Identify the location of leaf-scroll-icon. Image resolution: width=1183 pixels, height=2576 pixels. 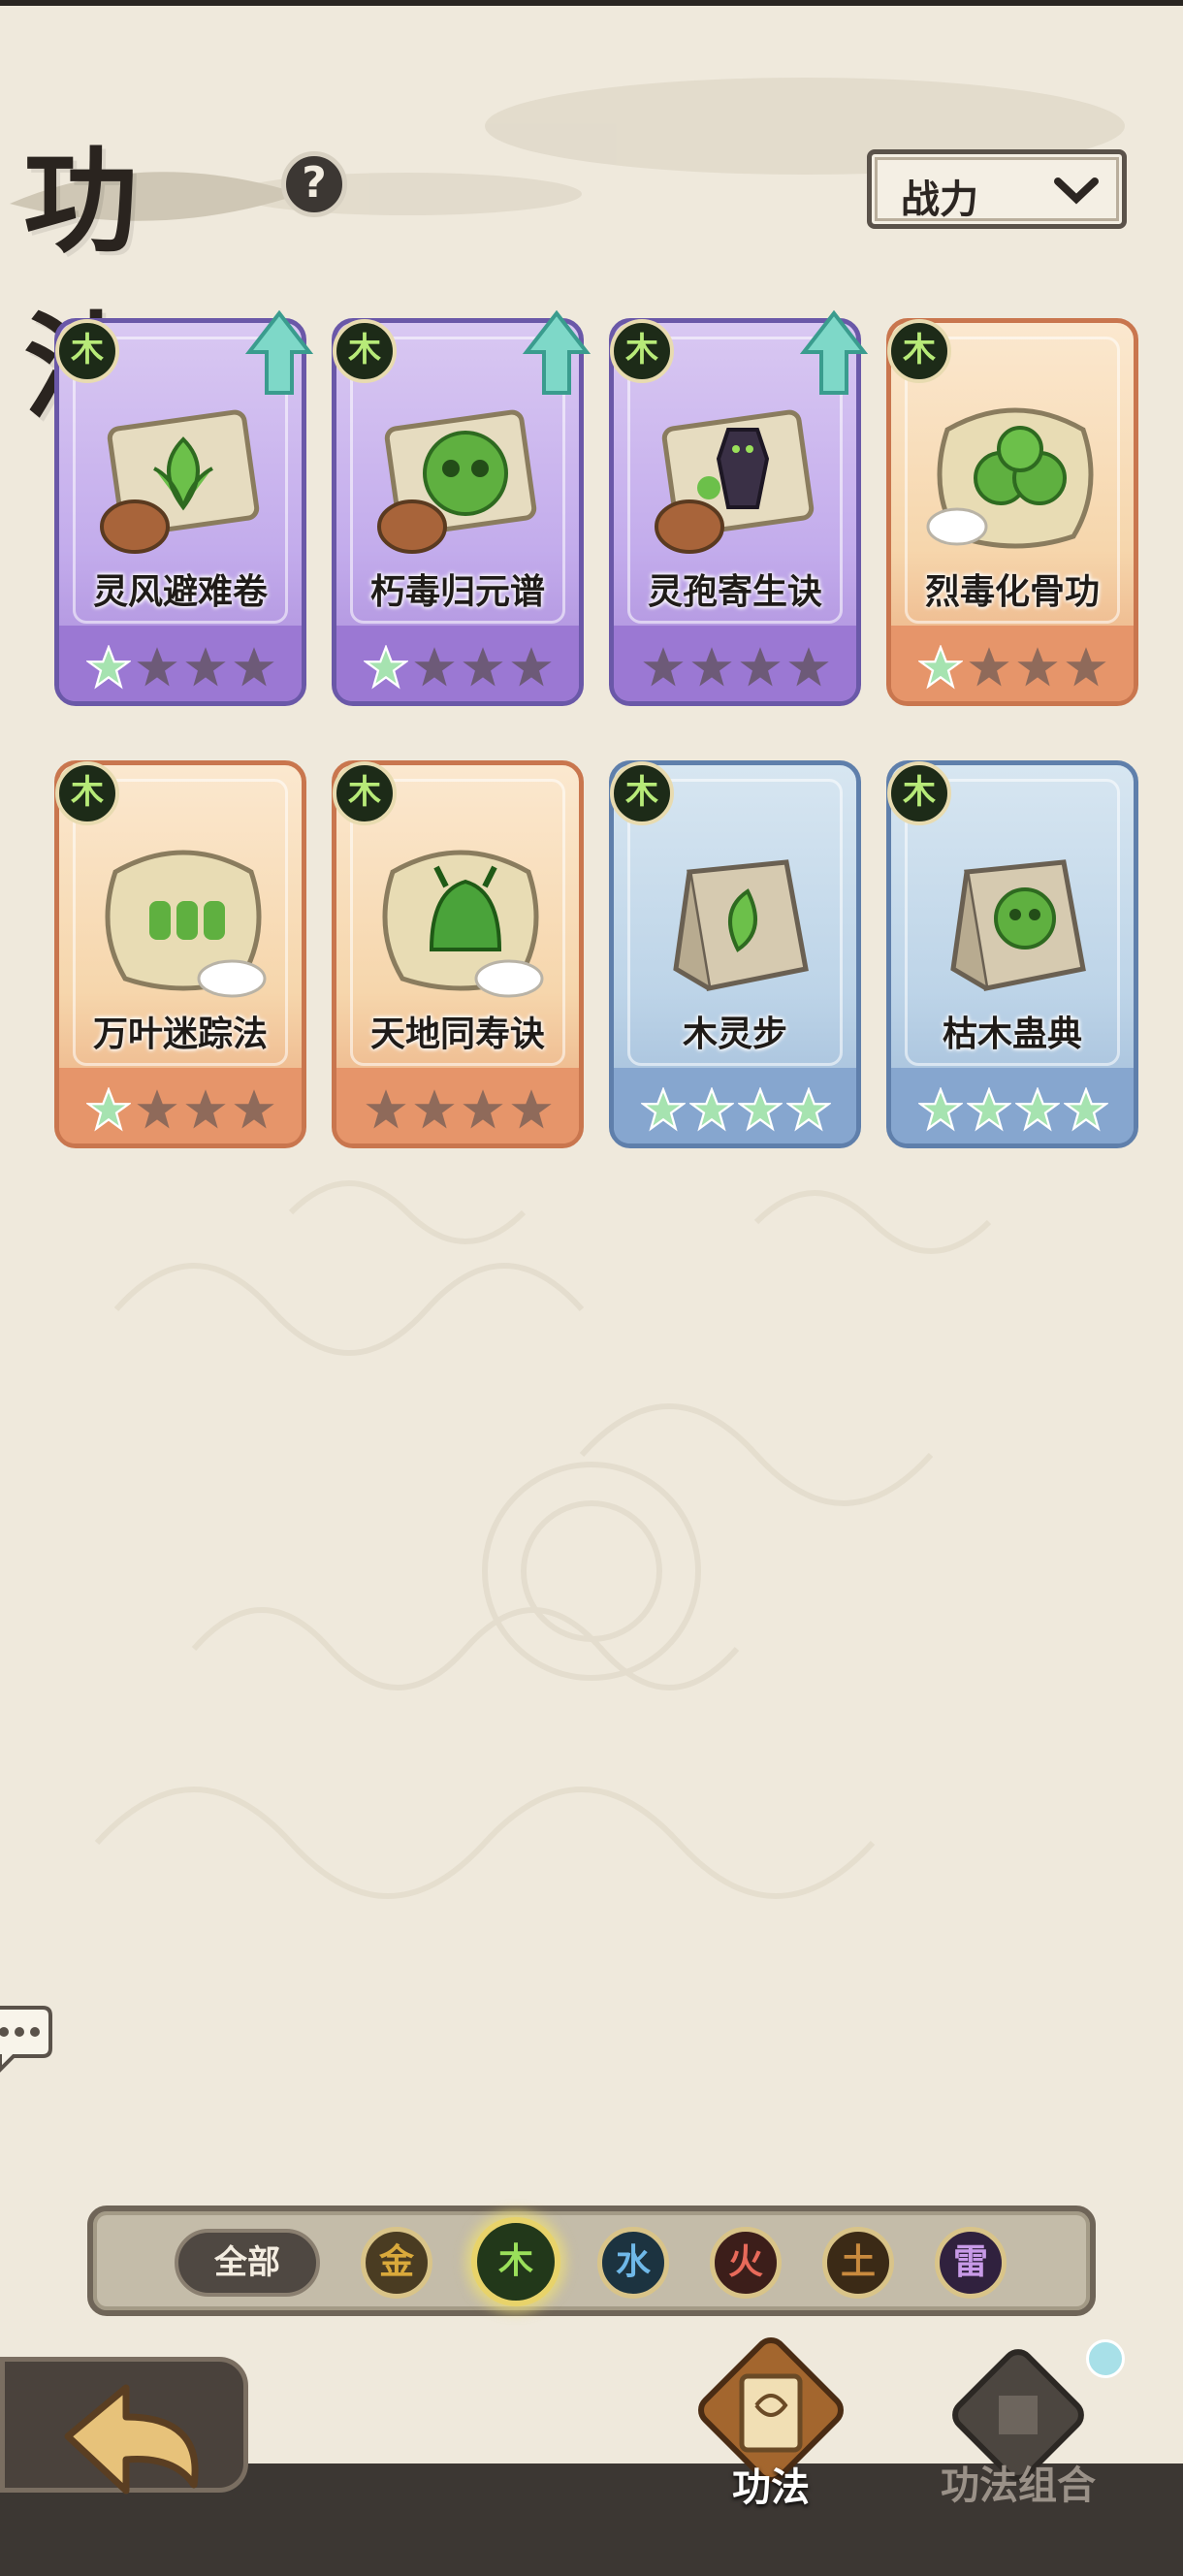
(180, 481).